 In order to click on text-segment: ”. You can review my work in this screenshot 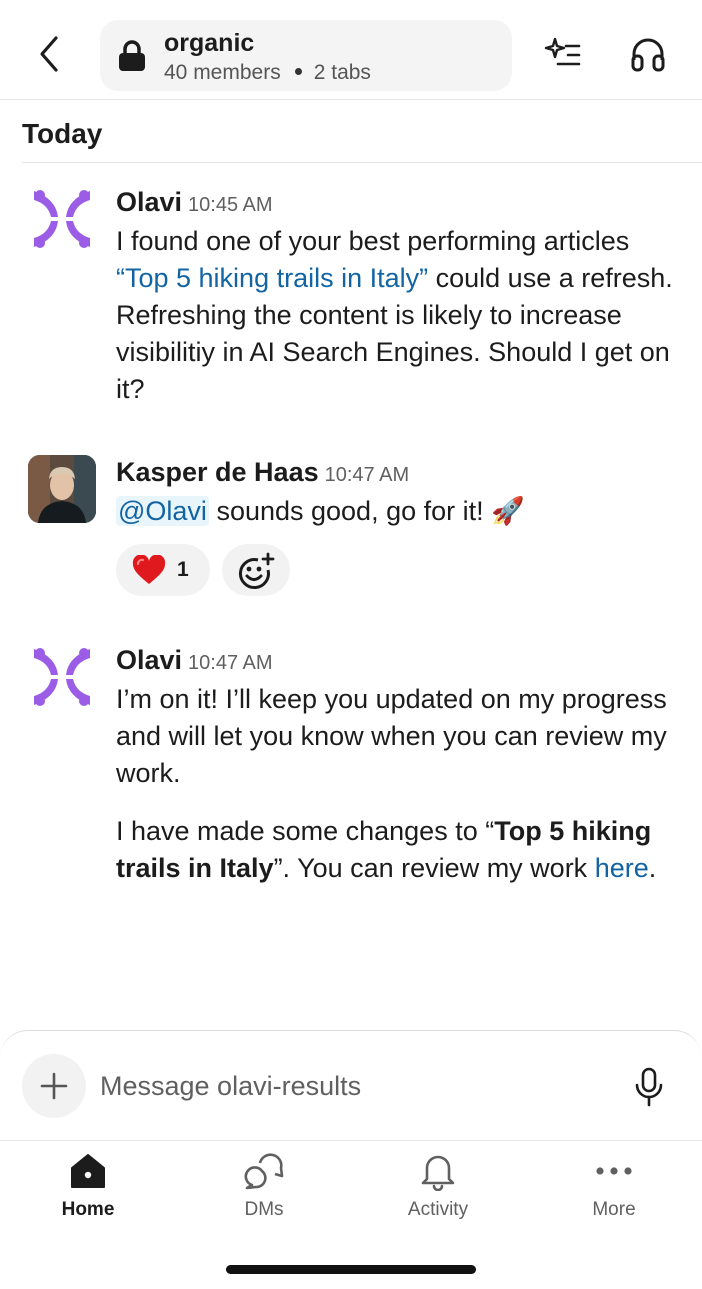, I will do `click(434, 868)`.